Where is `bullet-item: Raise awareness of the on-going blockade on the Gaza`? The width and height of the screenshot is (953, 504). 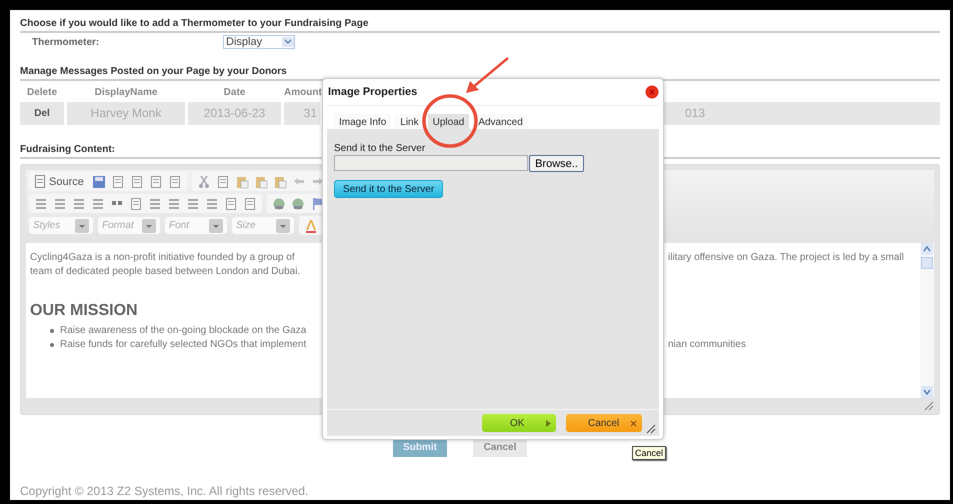 bullet-item: Raise awareness of the on-going blockade on the Gaza is located at coordinates (183, 331).